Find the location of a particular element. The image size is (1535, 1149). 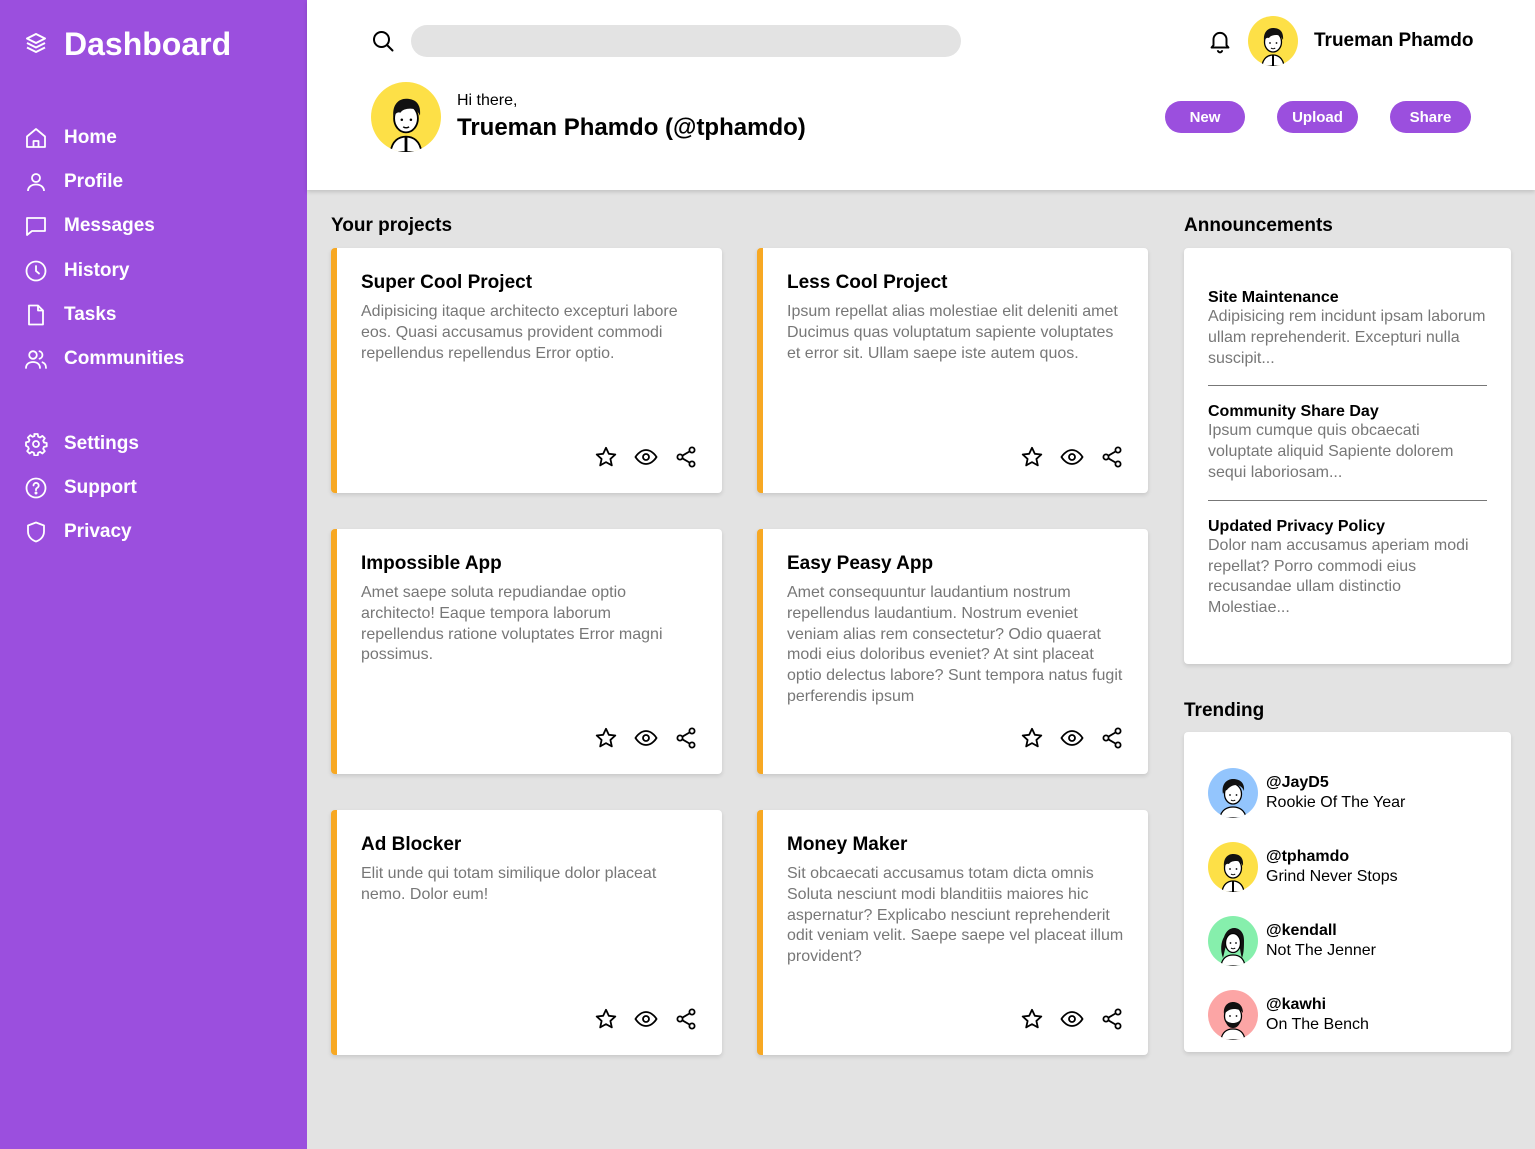

sidebar-item-label: History is located at coordinates (97, 270).